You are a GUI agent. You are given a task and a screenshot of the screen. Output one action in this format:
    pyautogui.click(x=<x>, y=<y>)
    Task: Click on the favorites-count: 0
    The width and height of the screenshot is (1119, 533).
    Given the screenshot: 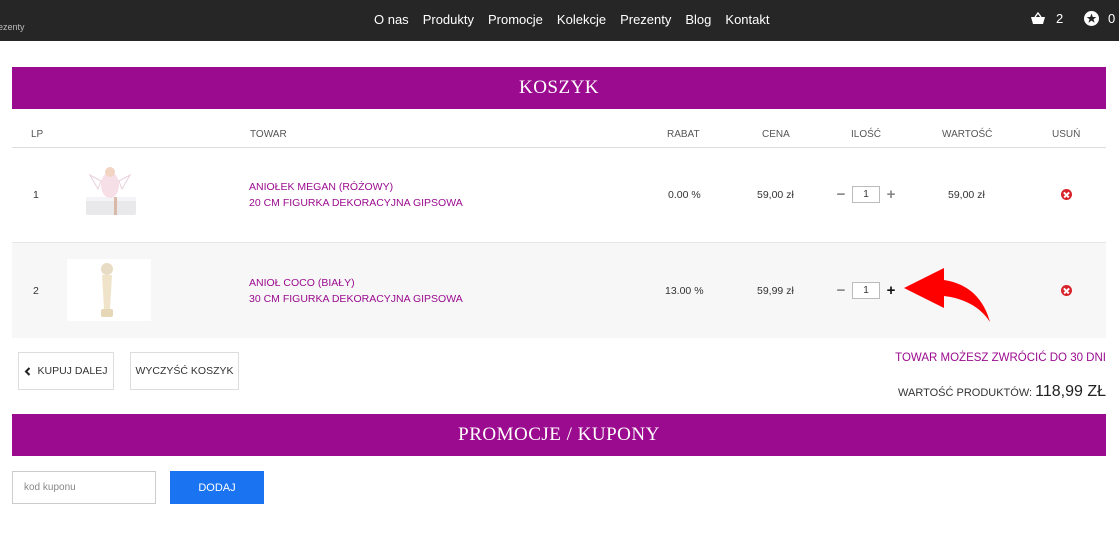 What is the action you would take?
    pyautogui.click(x=1112, y=18)
    